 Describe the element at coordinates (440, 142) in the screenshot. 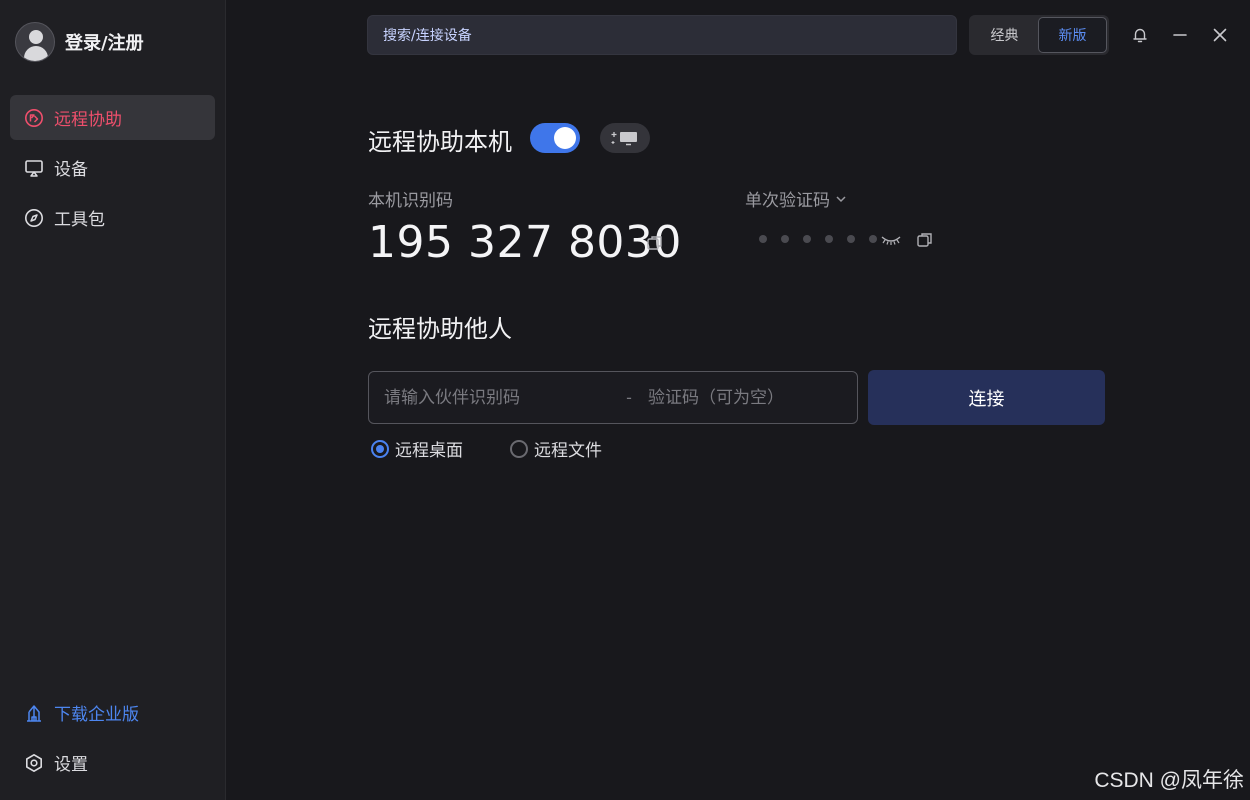

I see `assist-this-device-title: 远程协助本机` at that location.